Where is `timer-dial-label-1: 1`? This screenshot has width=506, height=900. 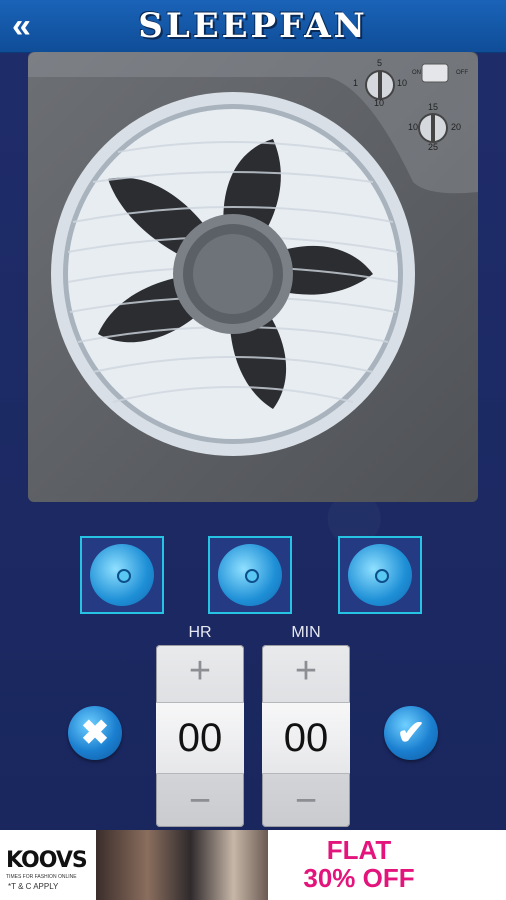
timer-dial-label-1: 1 is located at coordinates (356, 83).